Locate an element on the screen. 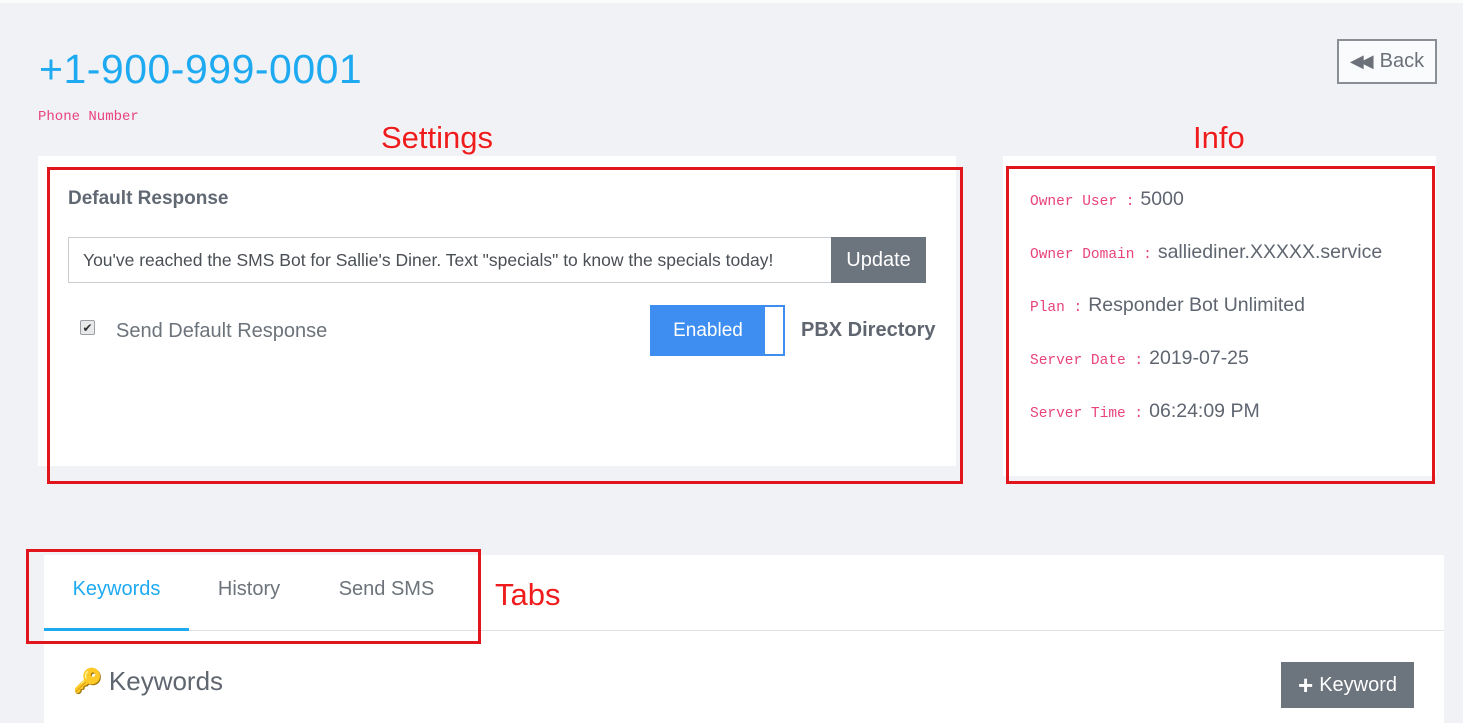  add-keyword-button: + Keyword is located at coordinates (1347, 685).